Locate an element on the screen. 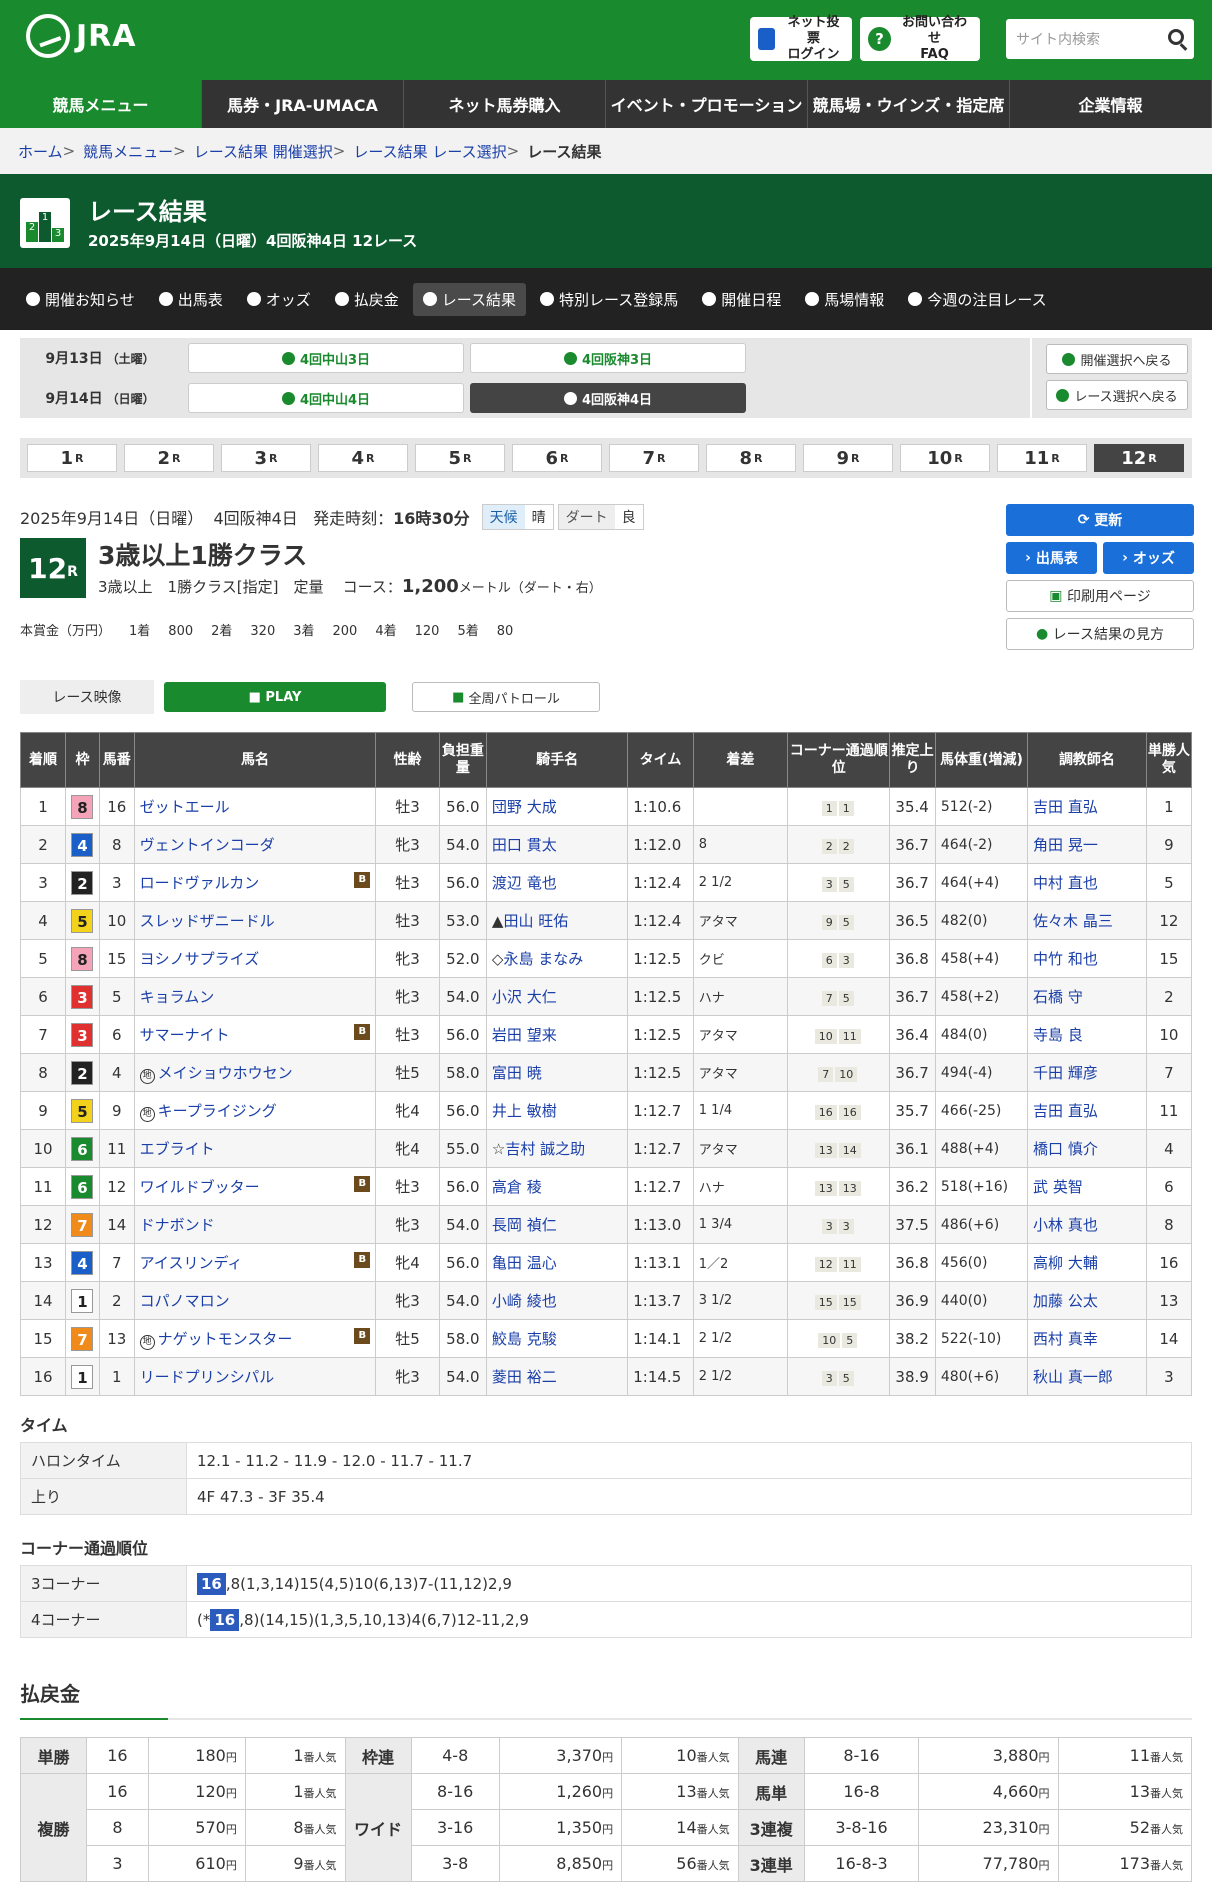 The height and width of the screenshot is (1887, 1212). print-button: ▣ 印刷用ページ is located at coordinates (1100, 596).